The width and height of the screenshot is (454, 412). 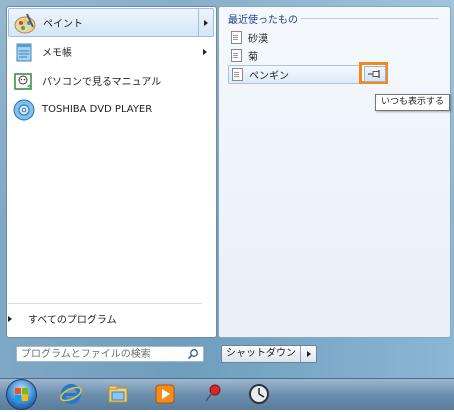 What do you see at coordinates (72, 320) in the screenshot?
I see `all-programs-label: すべてのプログラム` at bounding box center [72, 320].